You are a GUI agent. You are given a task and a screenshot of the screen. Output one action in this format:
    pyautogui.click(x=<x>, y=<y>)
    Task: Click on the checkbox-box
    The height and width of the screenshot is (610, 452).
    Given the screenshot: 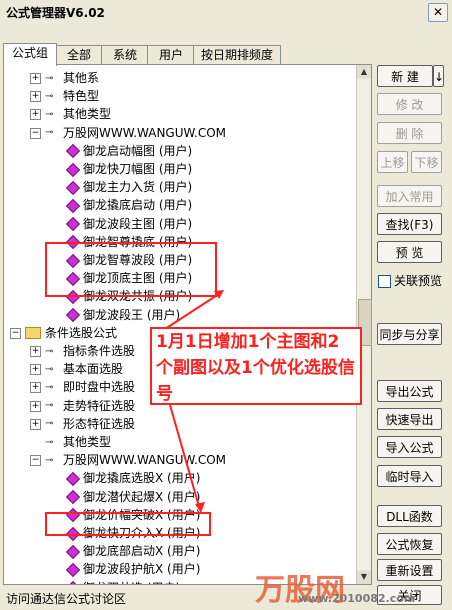 What is the action you would take?
    pyautogui.click(x=384, y=281)
    